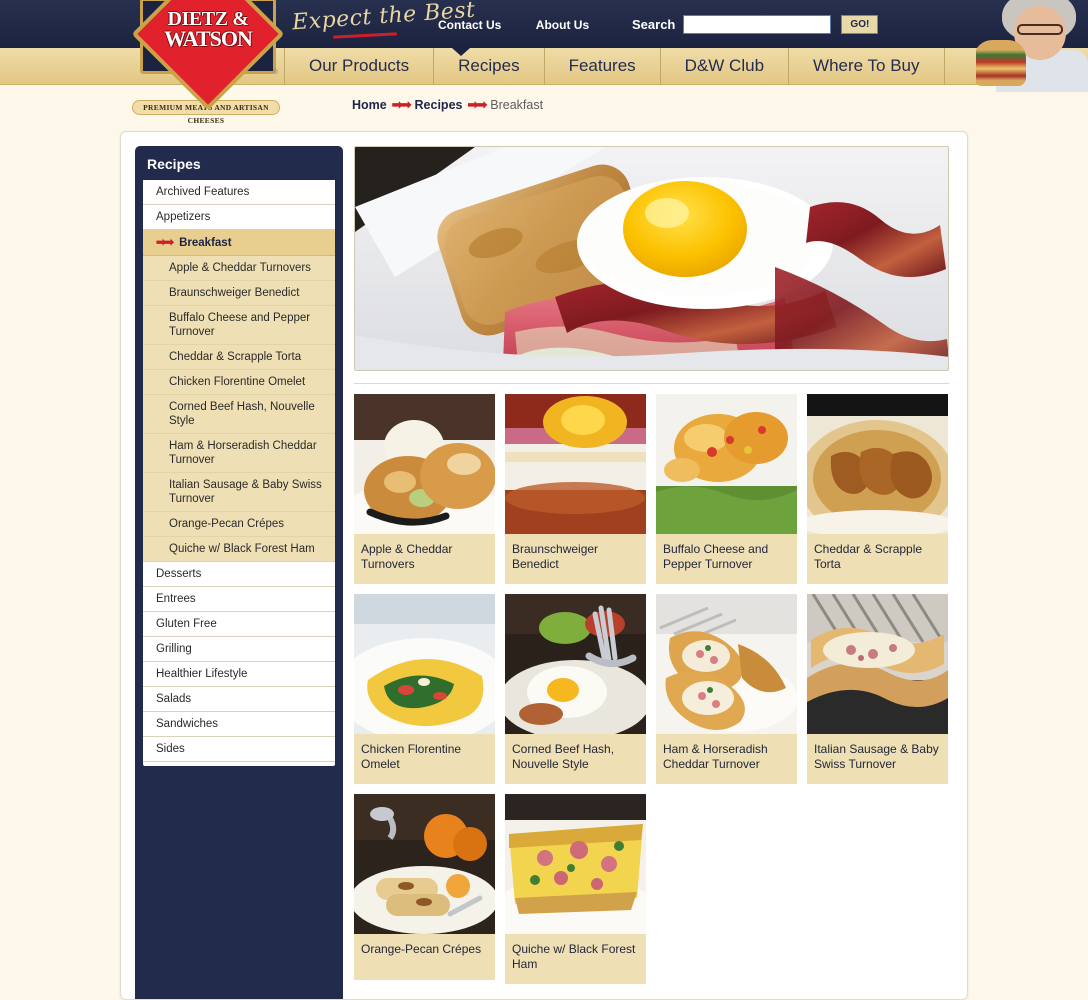  I want to click on recipe-card-quiche-w-black-forest-ham: Quiche w/ Black Forest Ham, so click(575, 889).